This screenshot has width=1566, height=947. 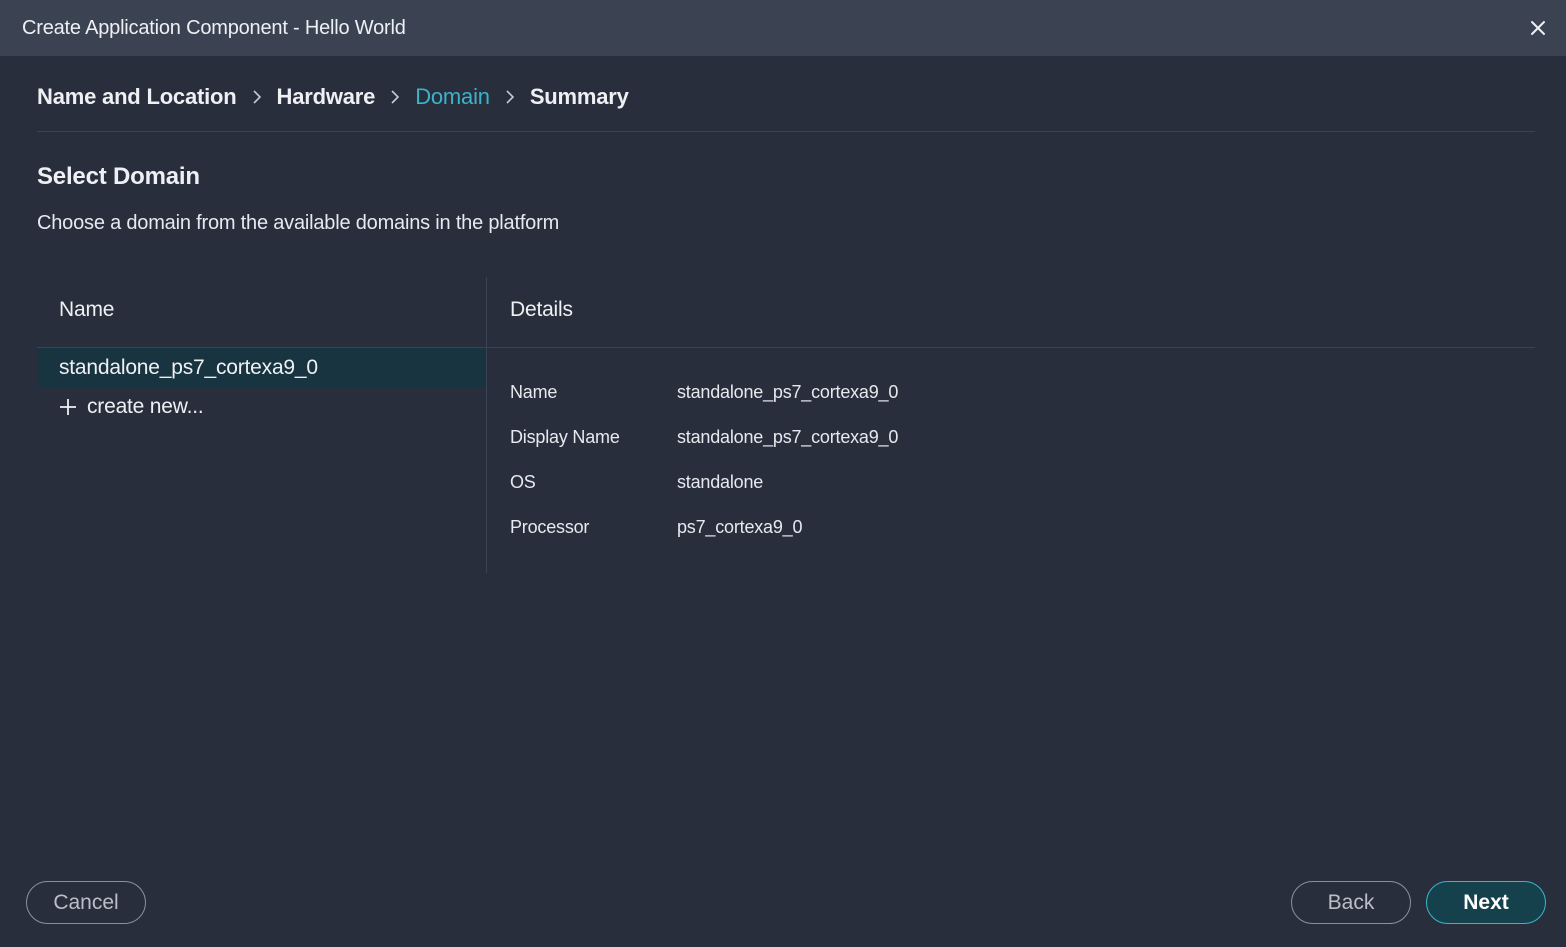 What do you see at coordinates (740, 526) in the screenshot?
I see `detail-value: ps7_cortexa9_0` at bounding box center [740, 526].